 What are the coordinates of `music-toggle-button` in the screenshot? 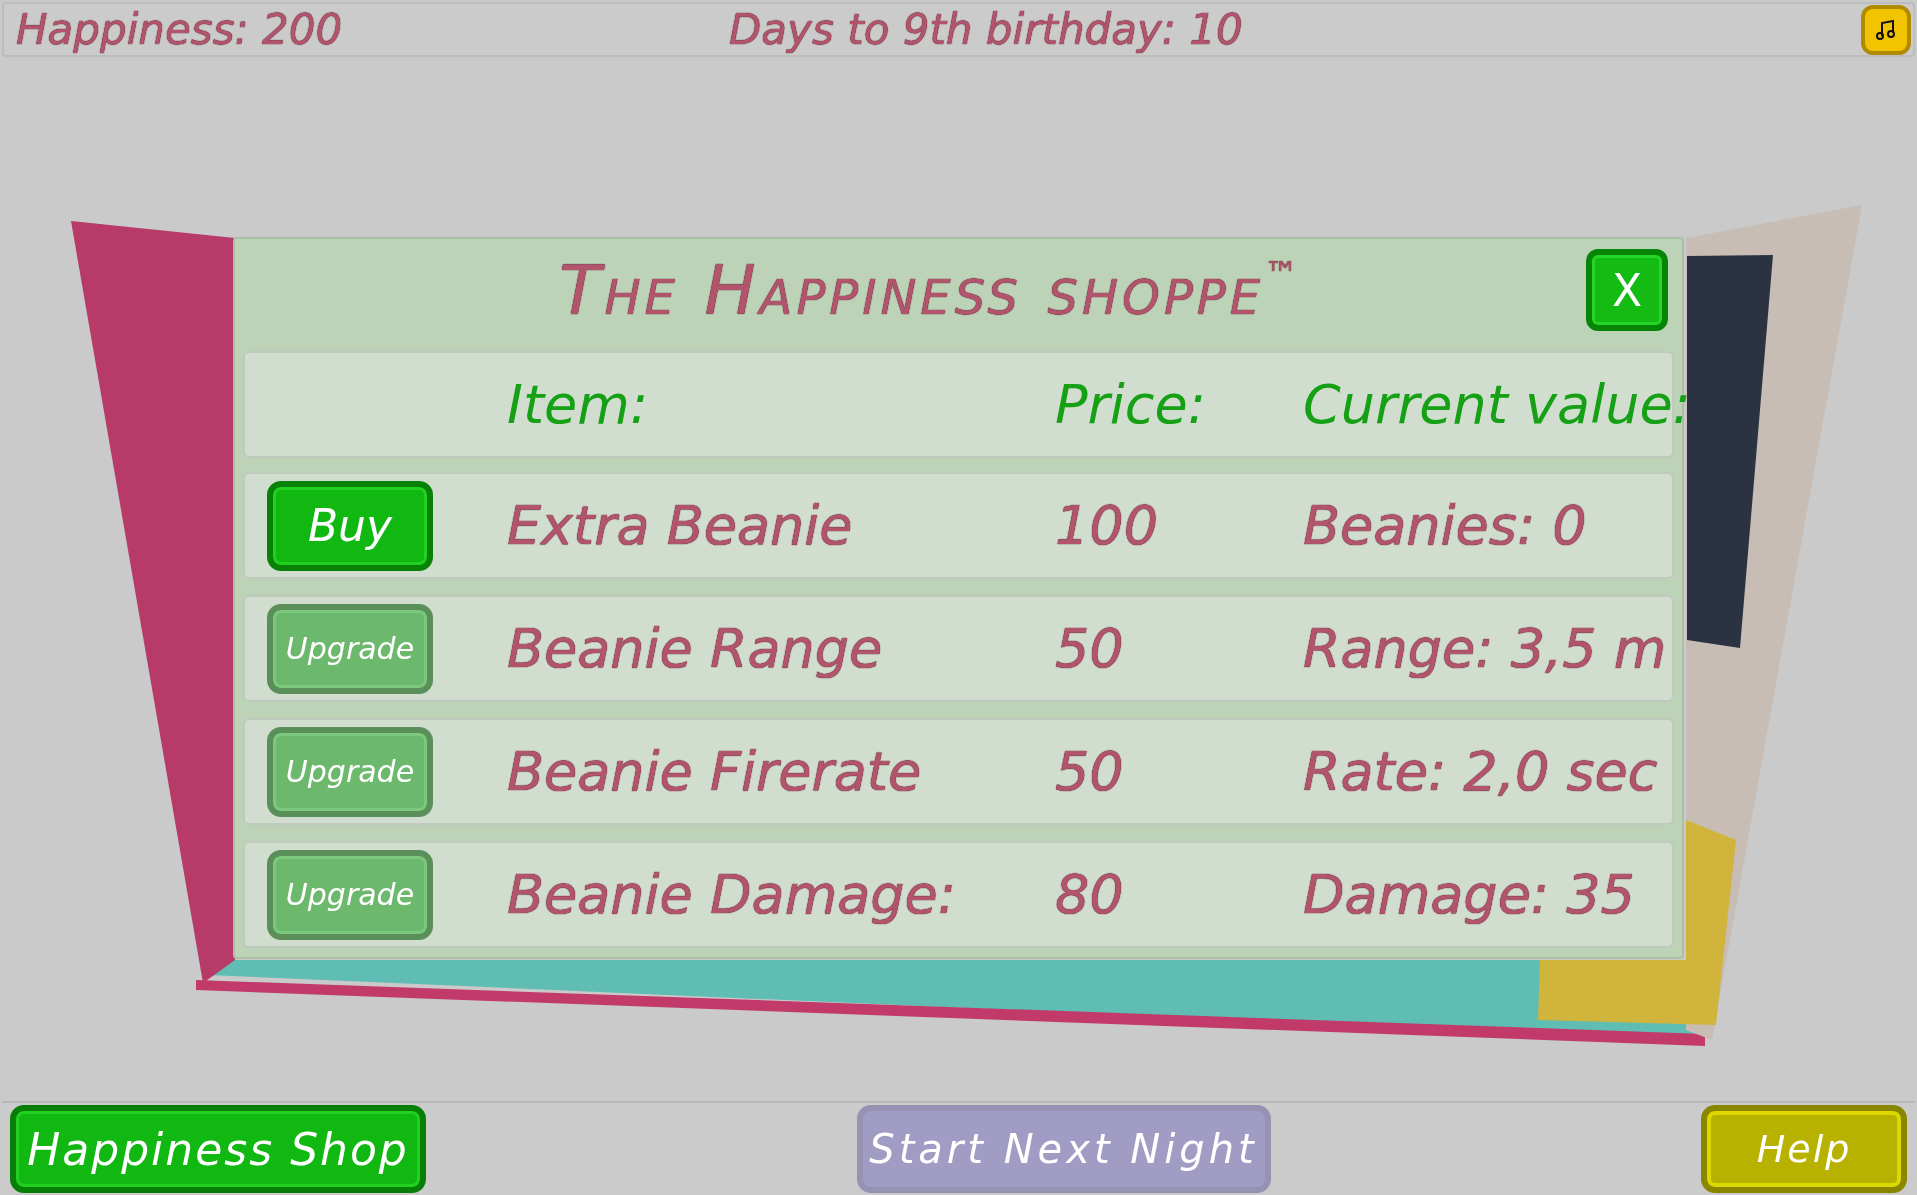 It's located at (1886, 29).